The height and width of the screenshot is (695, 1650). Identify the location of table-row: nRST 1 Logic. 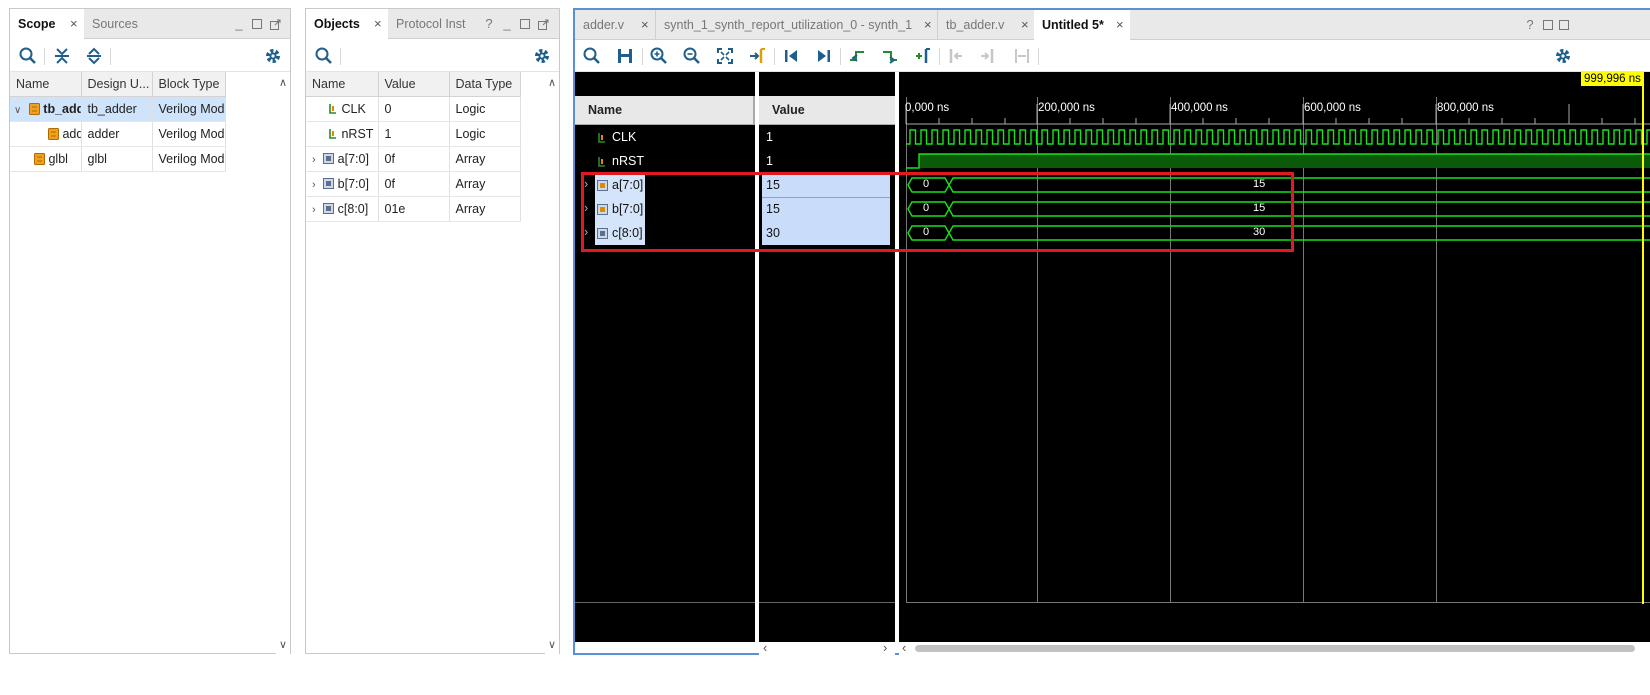
(413, 134).